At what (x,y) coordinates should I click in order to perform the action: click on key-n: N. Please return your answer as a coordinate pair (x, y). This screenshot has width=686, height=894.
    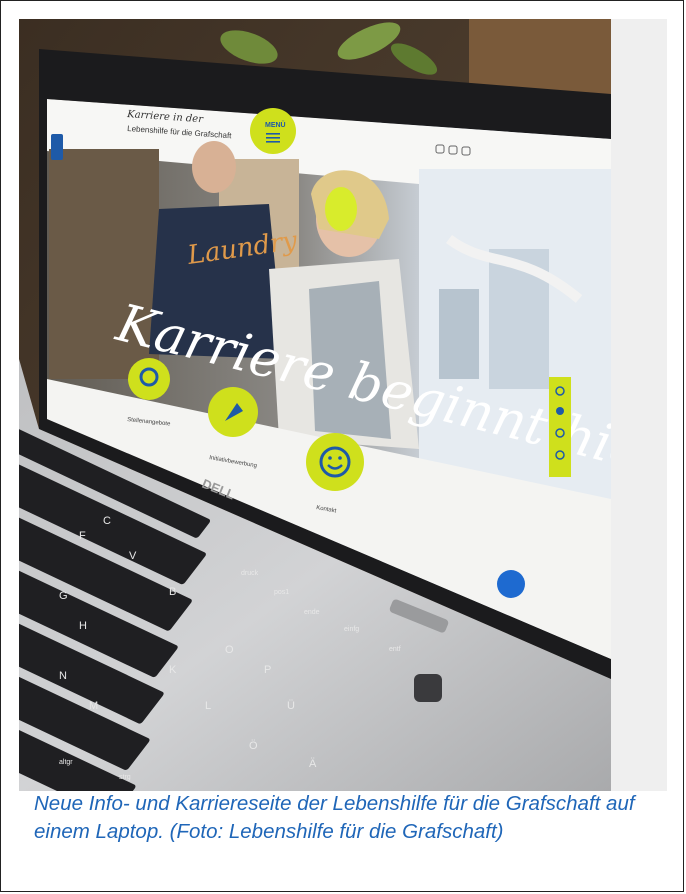
    Looking at the image, I should click on (63, 676).